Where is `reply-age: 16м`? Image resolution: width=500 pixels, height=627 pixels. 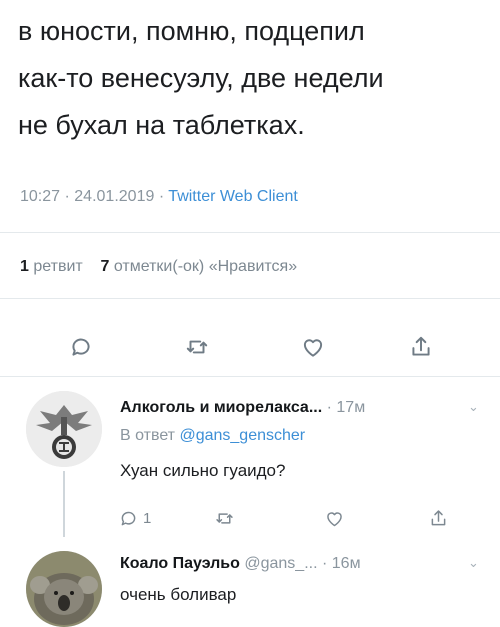
reply-age: 16м is located at coordinates (346, 563).